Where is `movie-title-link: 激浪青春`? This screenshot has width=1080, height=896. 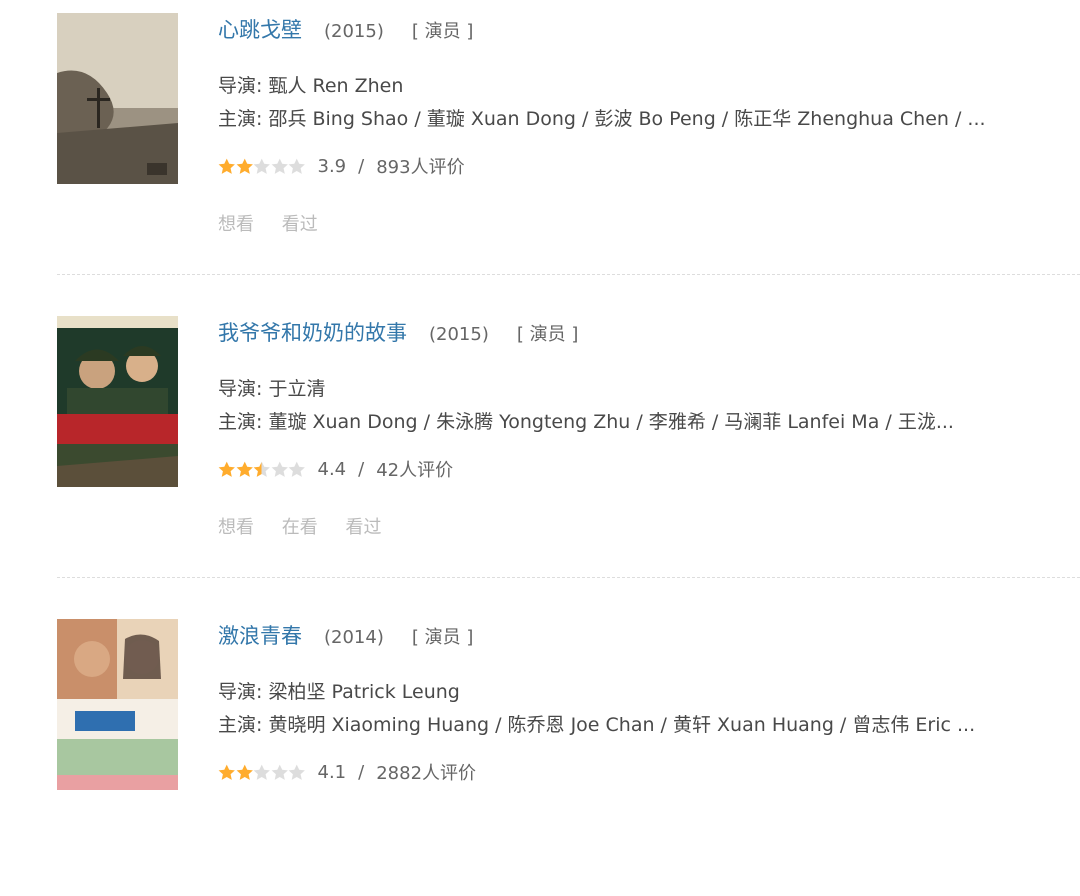
movie-title-link: 激浪青春 is located at coordinates (260, 635).